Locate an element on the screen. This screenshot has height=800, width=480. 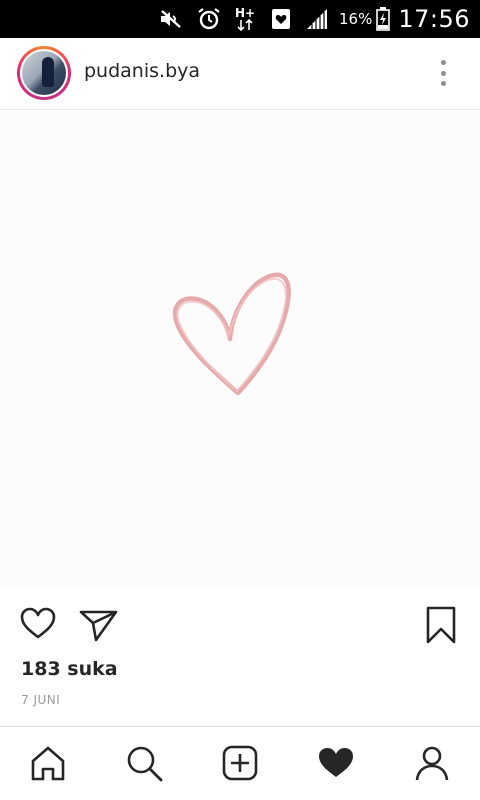
nav-add-post is located at coordinates (240, 763).